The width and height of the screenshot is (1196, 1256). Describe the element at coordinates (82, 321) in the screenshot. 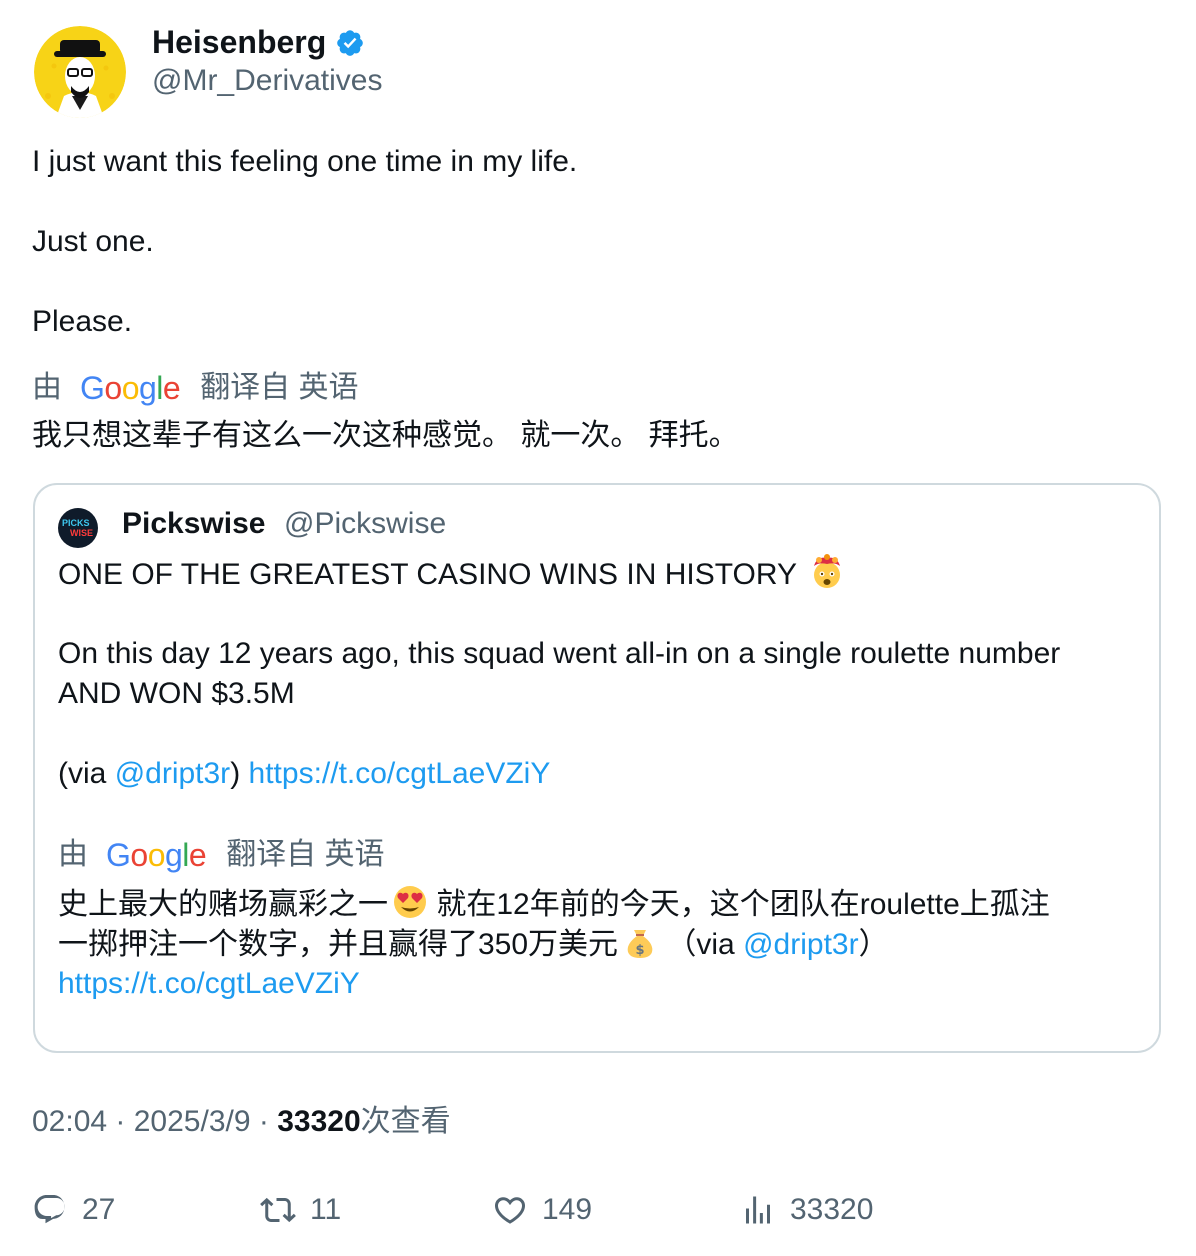

I see `tweet-text-line-3: Please.` at that location.